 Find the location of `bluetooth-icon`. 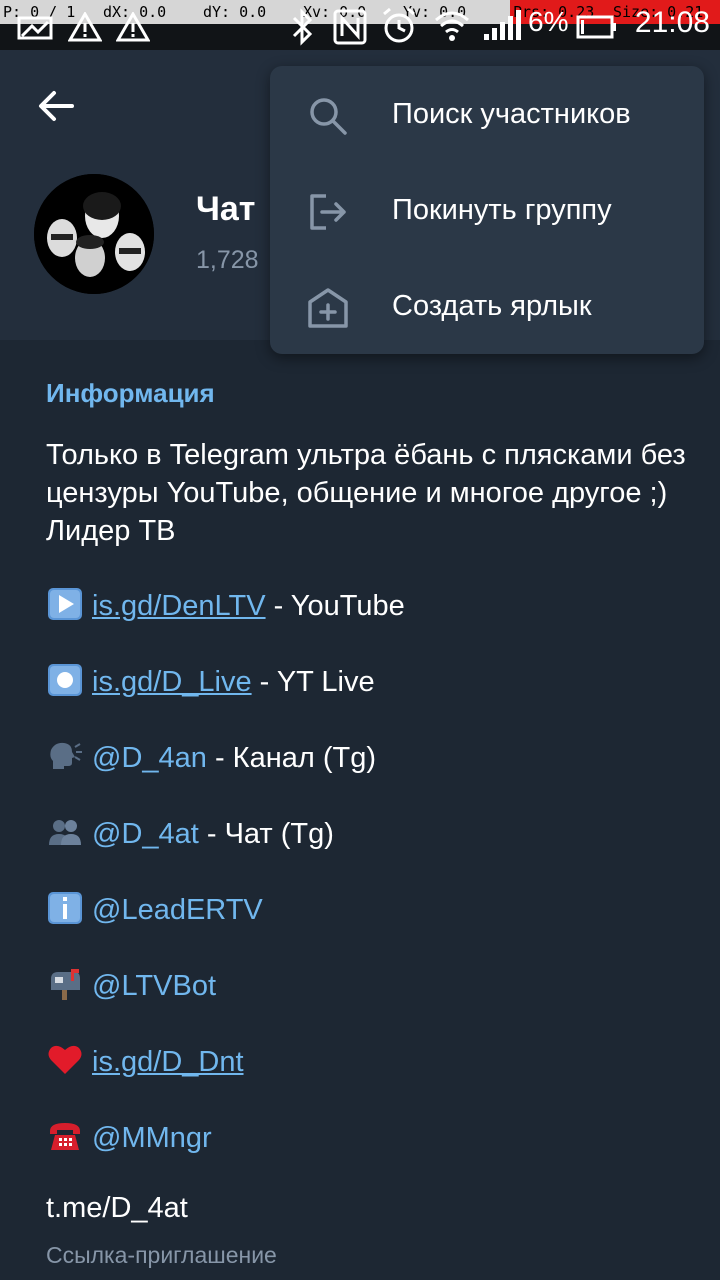

bluetooth-icon is located at coordinates (302, 27).